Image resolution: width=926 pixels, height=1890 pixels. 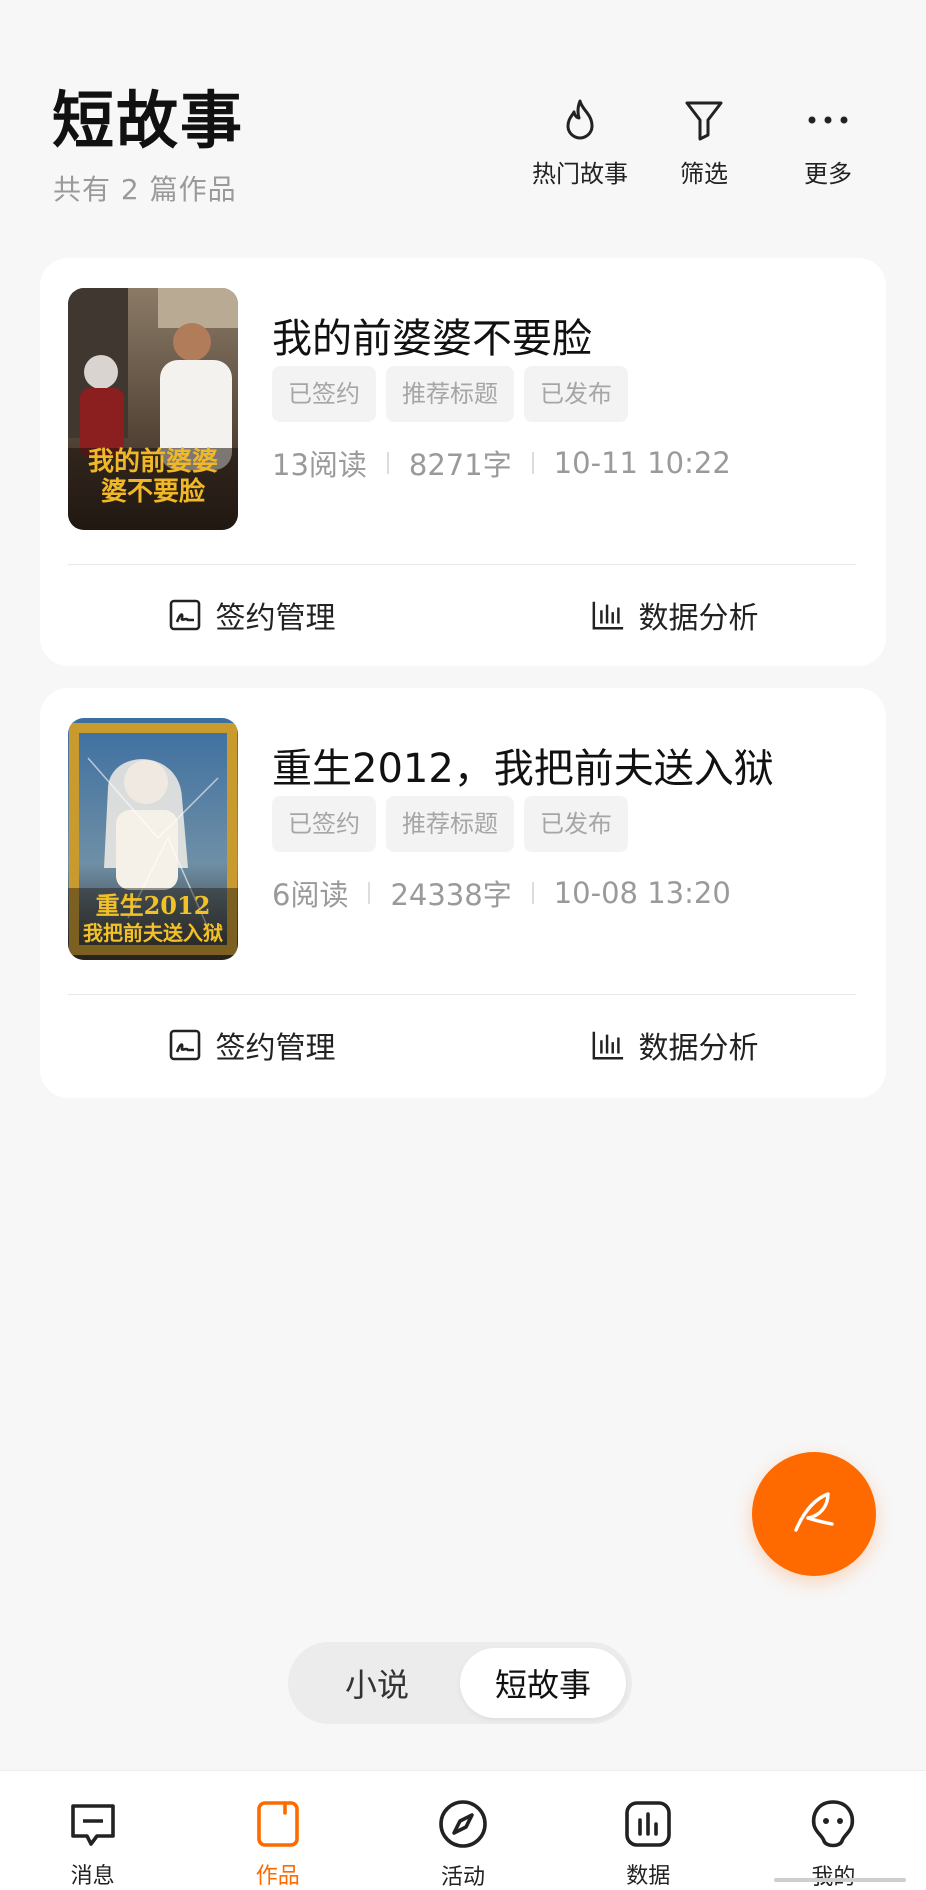 What do you see at coordinates (432, 335) in the screenshot?
I see `story-title: 我的前婆婆不要脸` at bounding box center [432, 335].